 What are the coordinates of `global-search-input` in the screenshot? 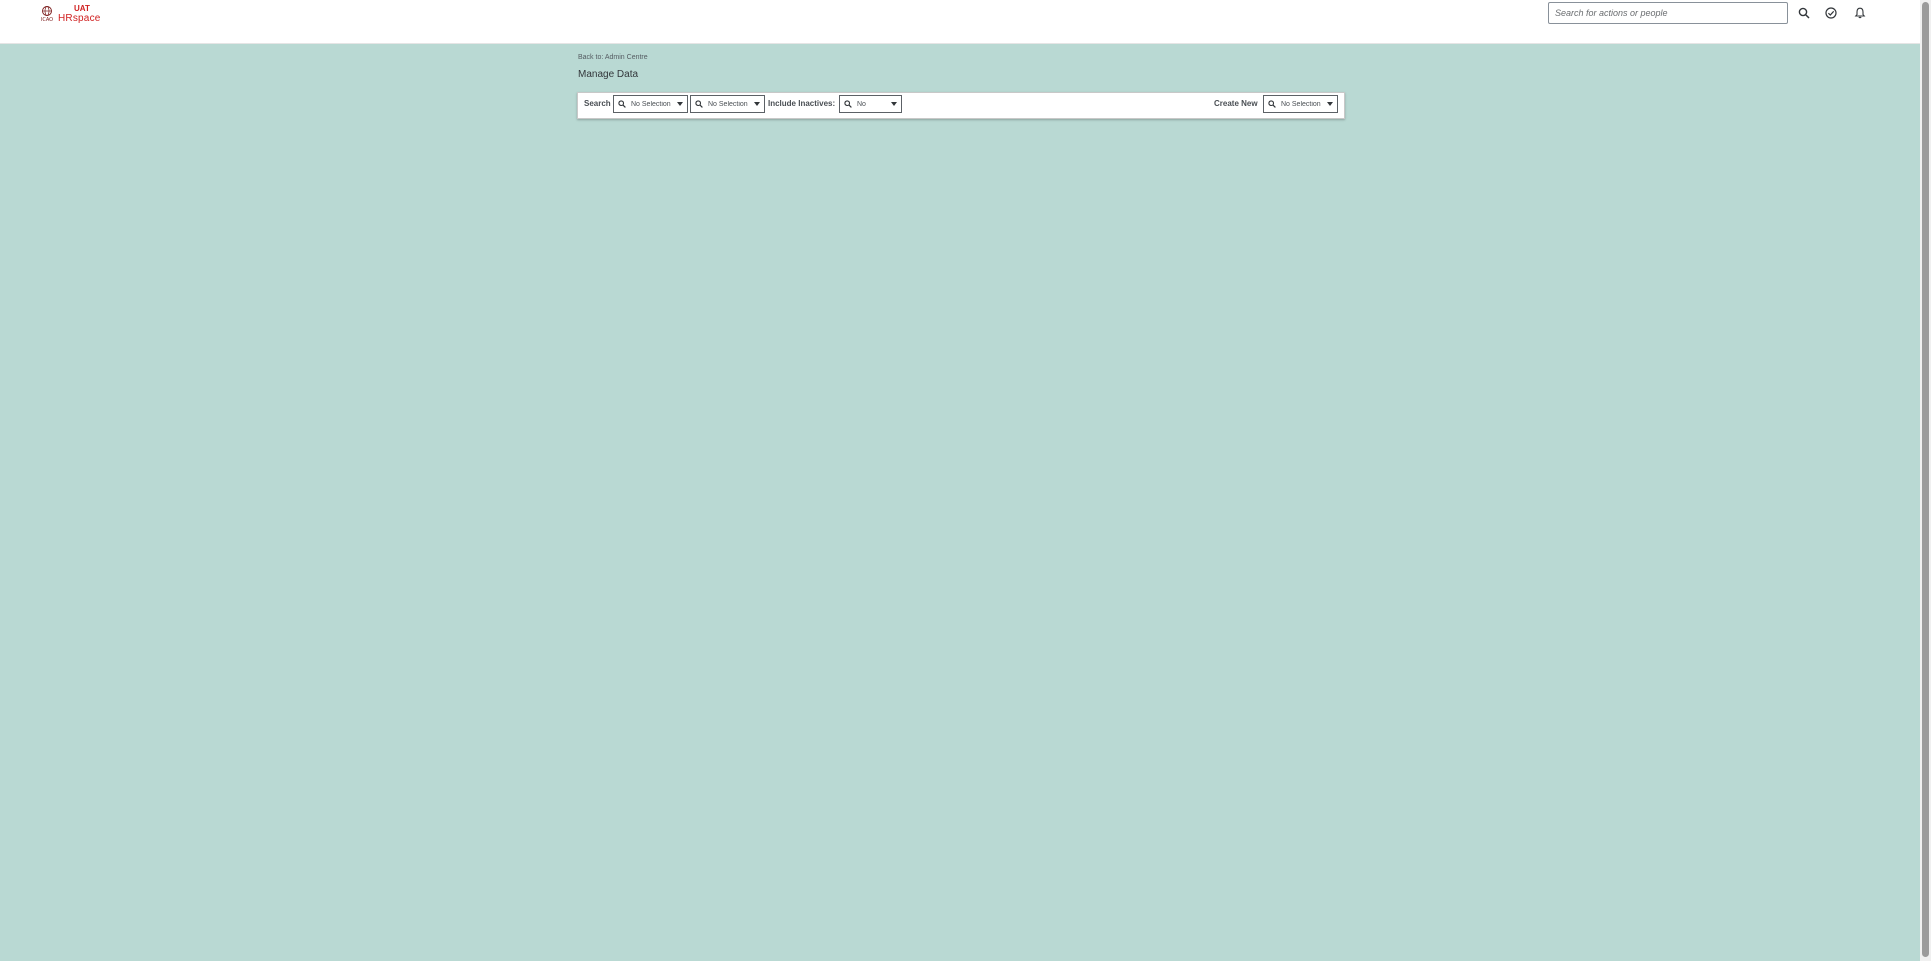 It's located at (1668, 13).